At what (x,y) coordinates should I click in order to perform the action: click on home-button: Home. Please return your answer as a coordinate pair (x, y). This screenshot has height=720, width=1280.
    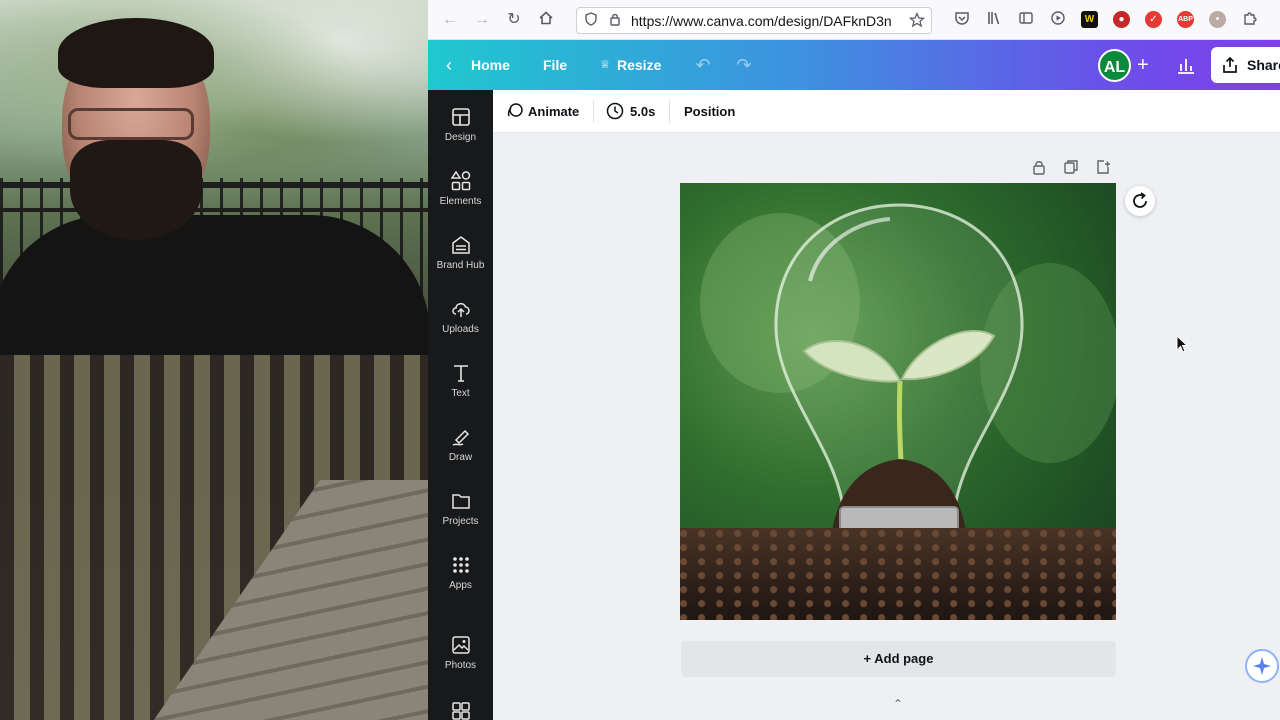
    Looking at the image, I should click on (490, 65).